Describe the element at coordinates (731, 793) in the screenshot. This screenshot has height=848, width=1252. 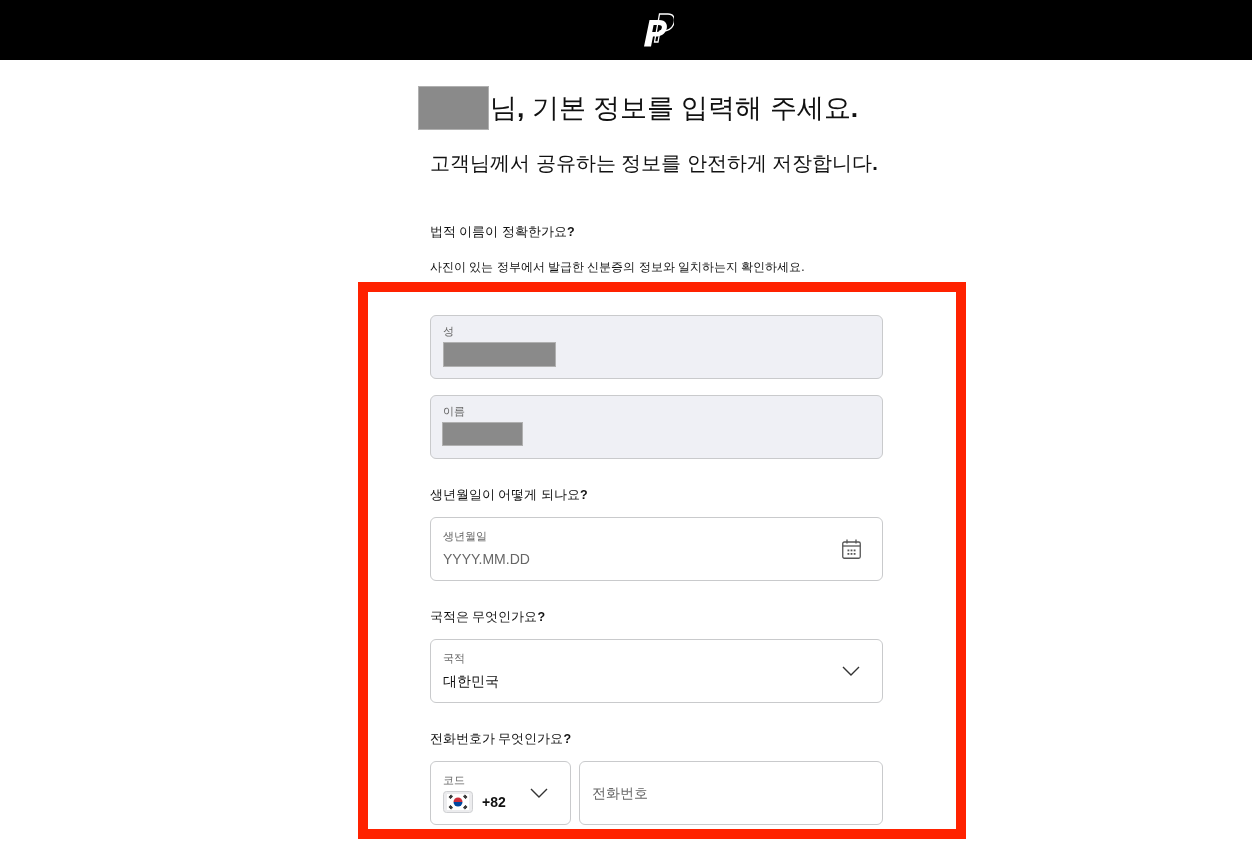
I see `phone-field: 전화번호` at that location.